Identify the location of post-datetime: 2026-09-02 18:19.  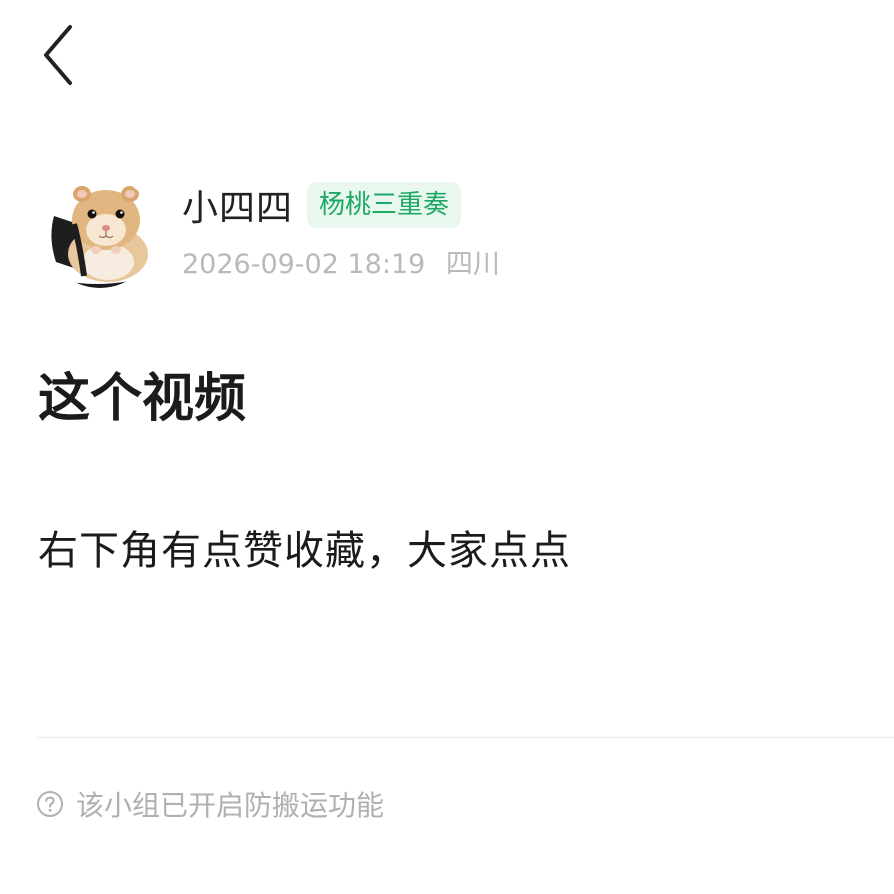
(304, 264).